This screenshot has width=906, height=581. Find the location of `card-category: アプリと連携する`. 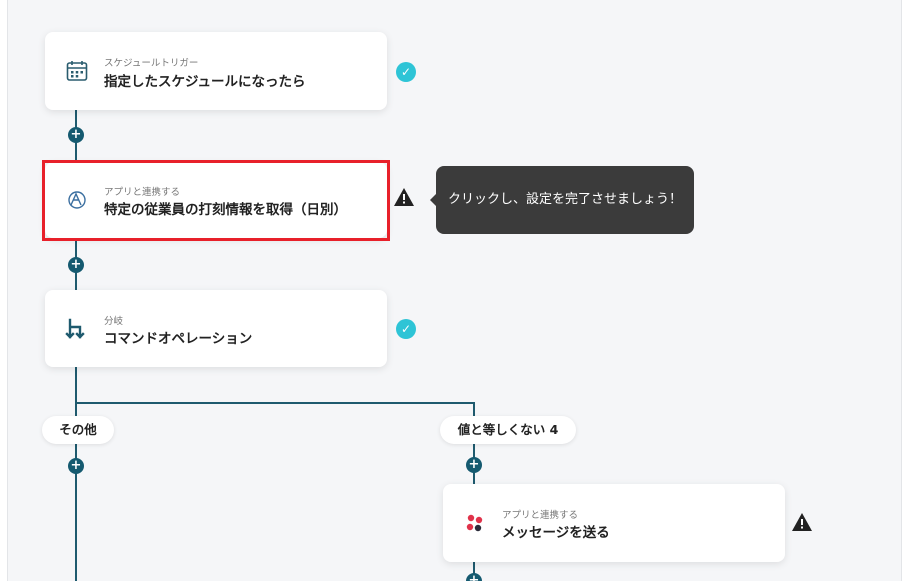

card-category: アプリと連携する is located at coordinates (540, 515).